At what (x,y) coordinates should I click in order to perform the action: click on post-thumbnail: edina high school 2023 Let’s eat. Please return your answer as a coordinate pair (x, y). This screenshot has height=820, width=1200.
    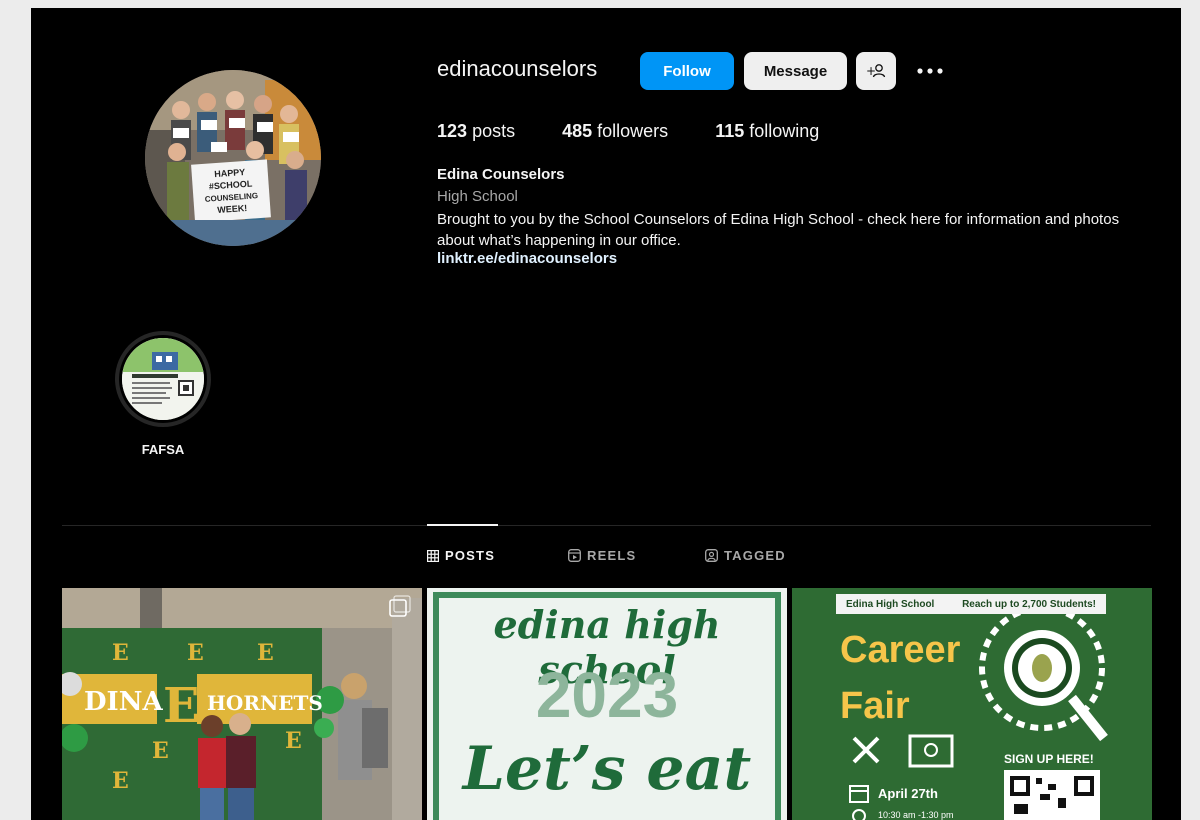
    Looking at the image, I should click on (607, 704).